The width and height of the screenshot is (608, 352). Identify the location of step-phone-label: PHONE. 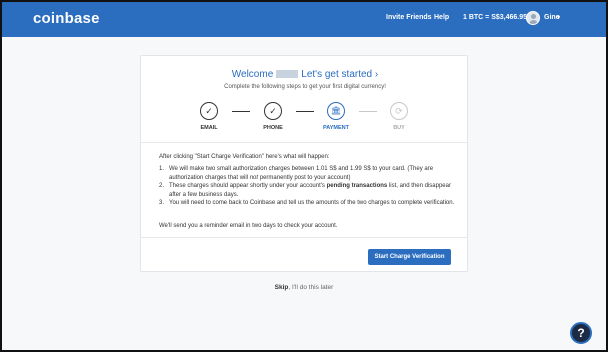
(273, 128).